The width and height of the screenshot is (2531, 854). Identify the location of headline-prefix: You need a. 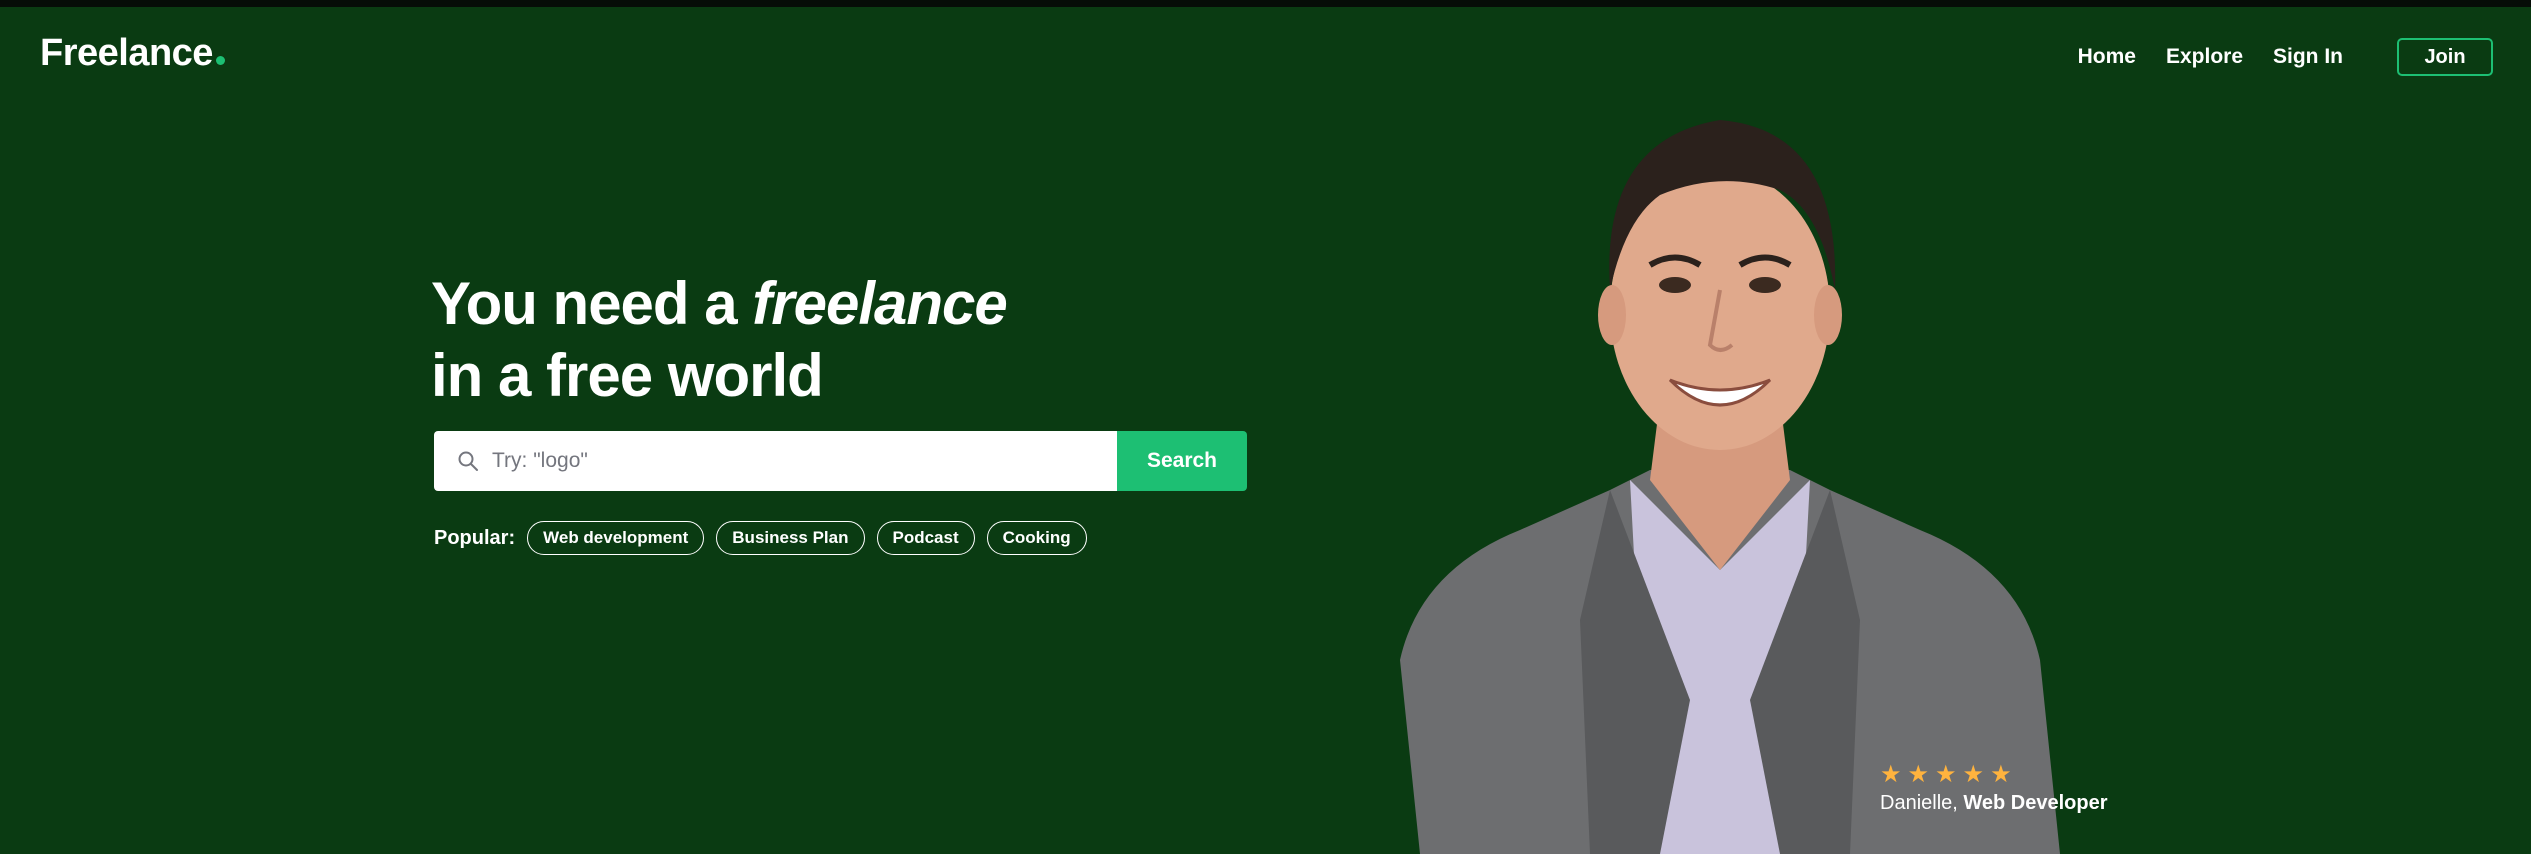
(584, 303).